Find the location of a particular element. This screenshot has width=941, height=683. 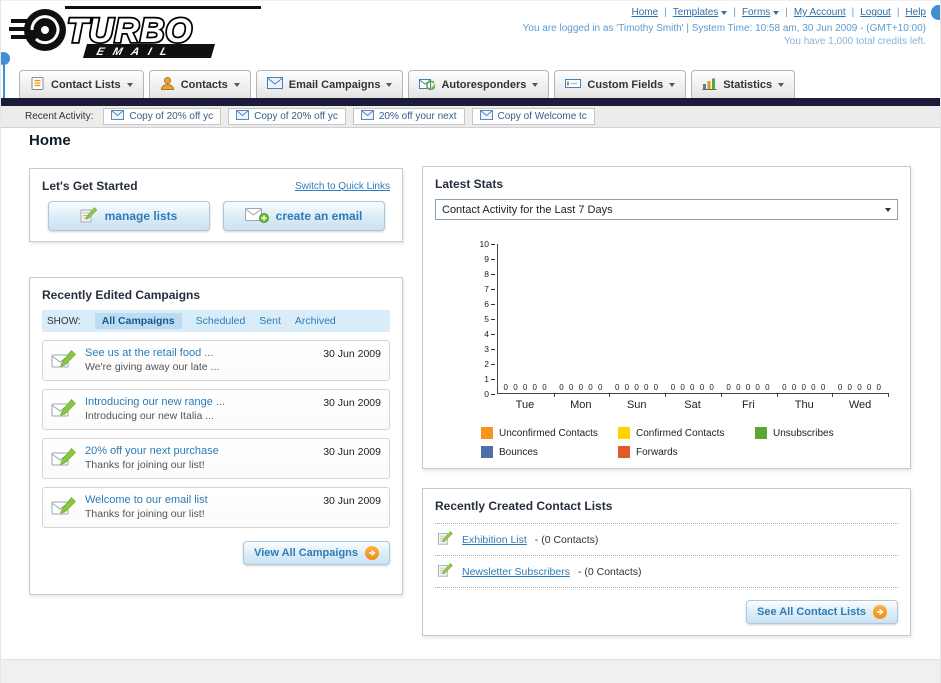

view-all-campaigns-button: View All Campaigns is located at coordinates (316, 553).